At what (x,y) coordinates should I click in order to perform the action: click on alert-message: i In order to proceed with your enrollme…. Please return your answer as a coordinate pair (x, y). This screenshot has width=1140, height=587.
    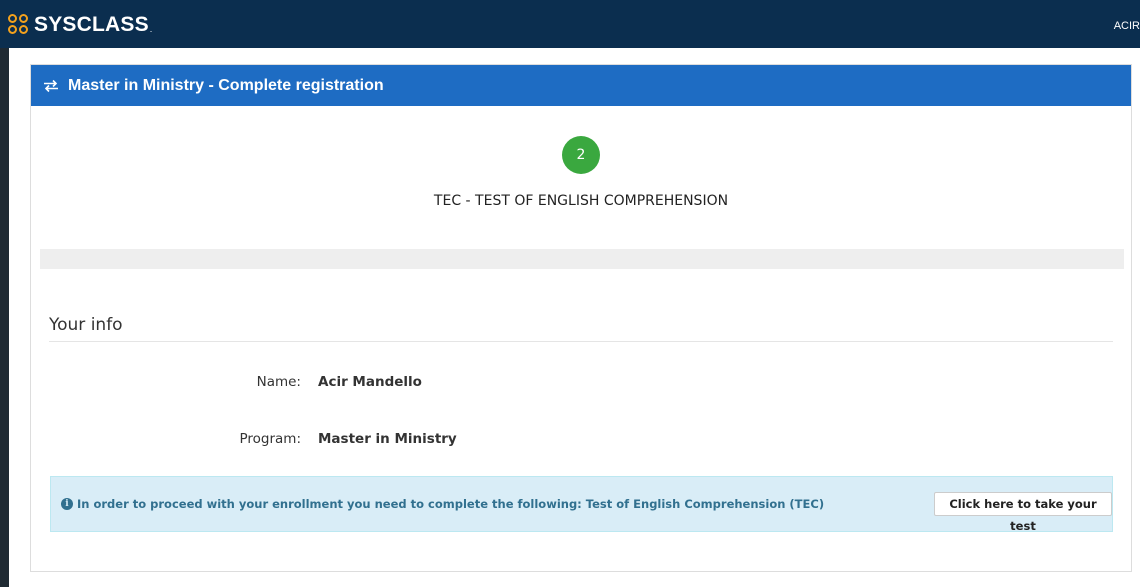
    Looking at the image, I should click on (442, 504).